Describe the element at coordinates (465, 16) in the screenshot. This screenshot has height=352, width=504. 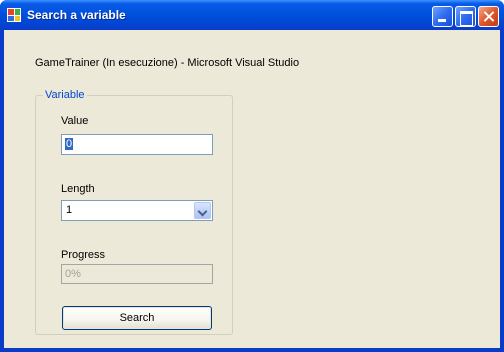
I see `maximize-button` at that location.